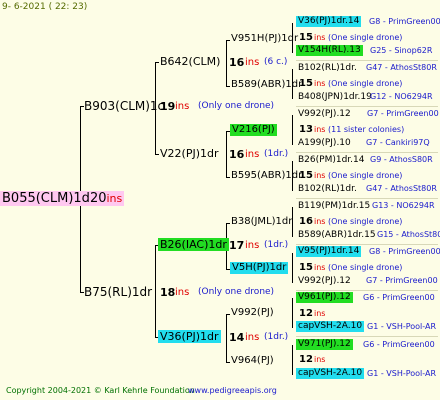 This screenshot has height=400, width=440. I want to click on root-queen: B055(CLM)1d20ins, so click(62, 198).